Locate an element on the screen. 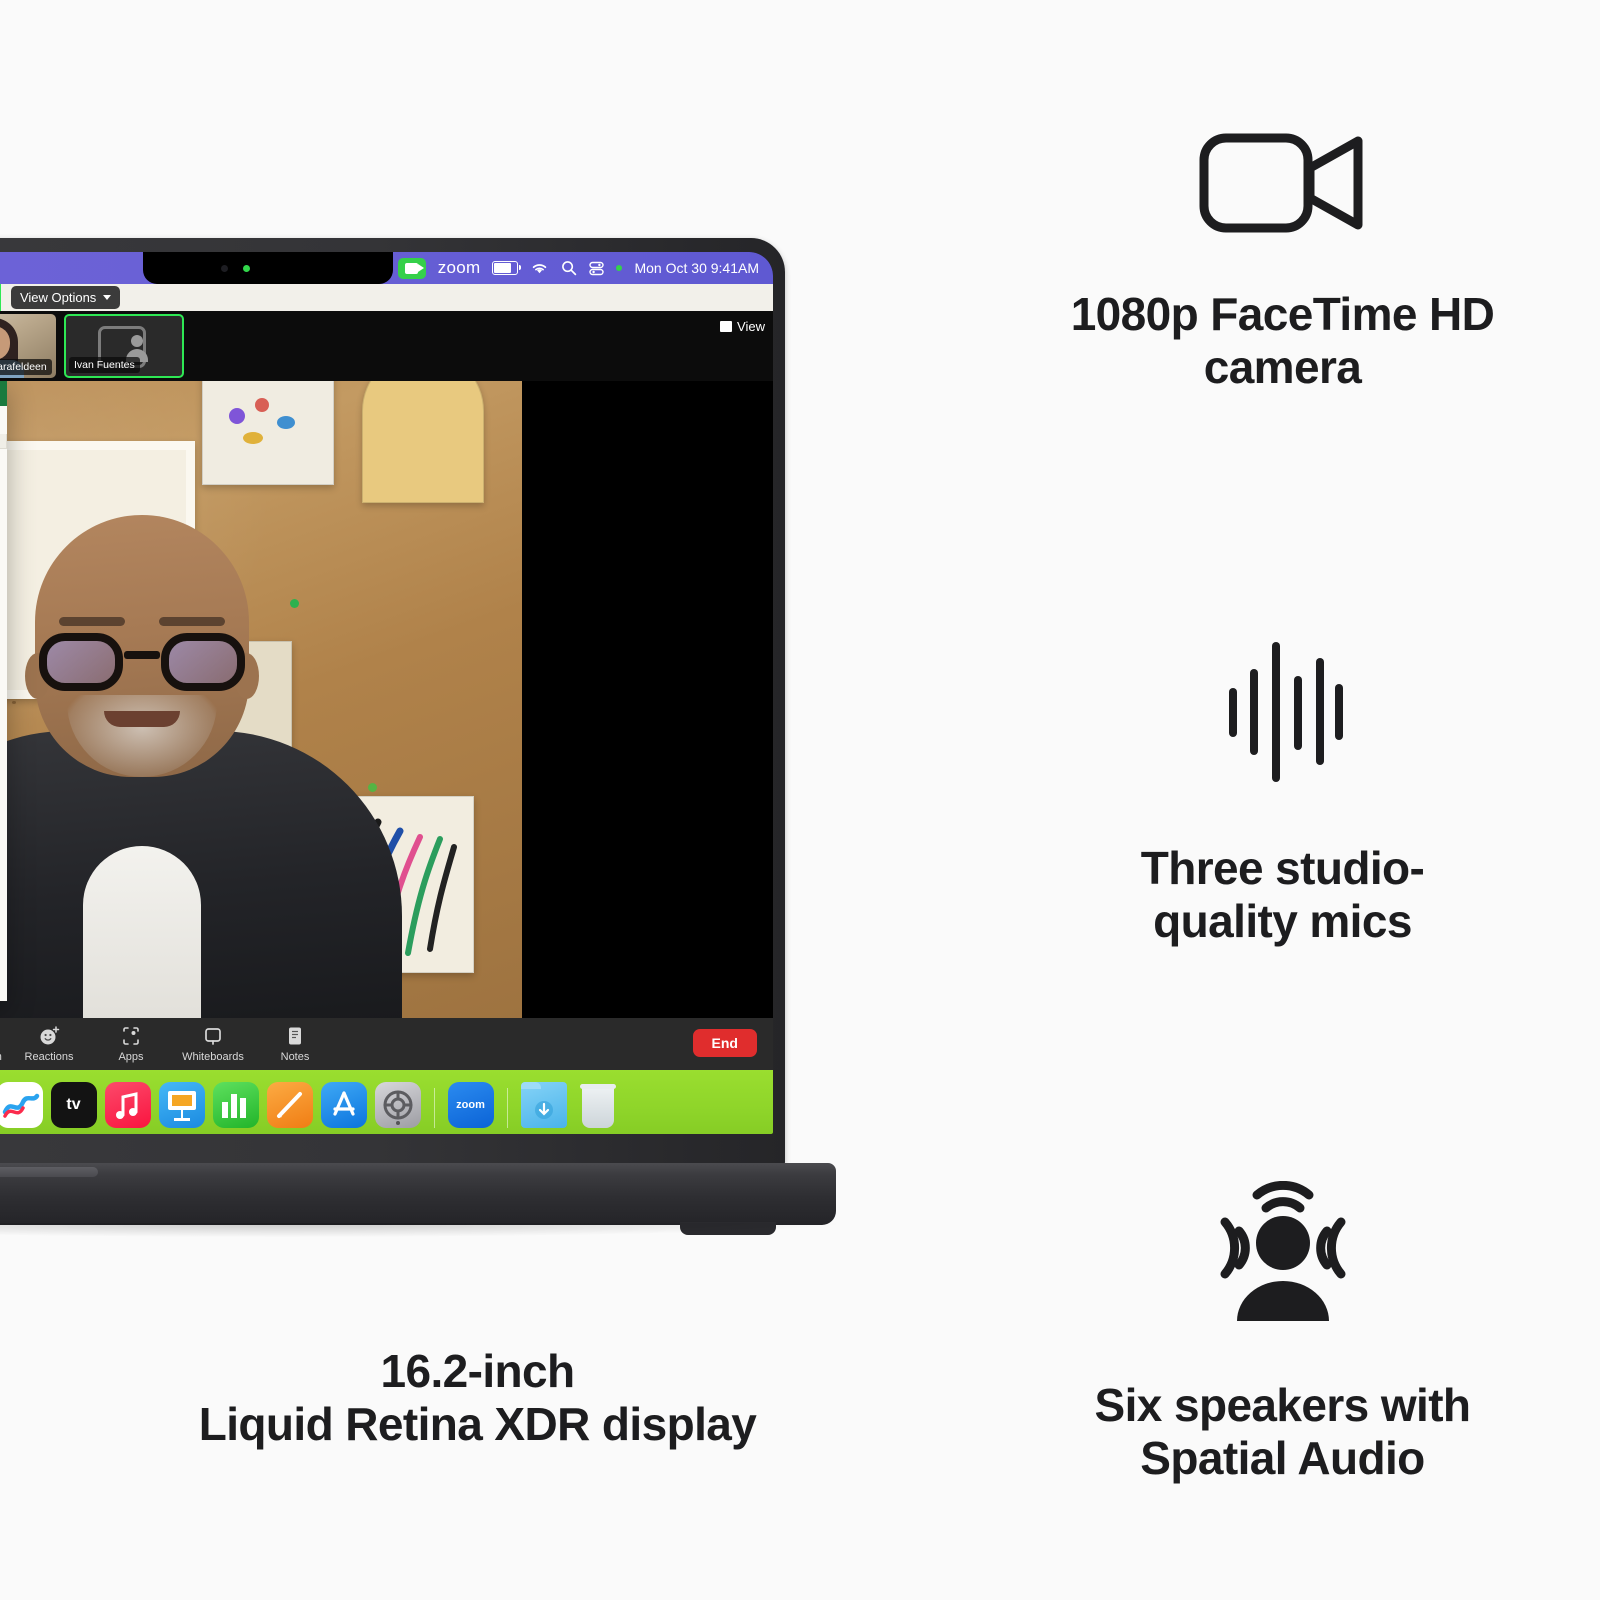 Image resolution: width=1600 pixels, height=1600 pixels. music-icon is located at coordinates (127, 1105).